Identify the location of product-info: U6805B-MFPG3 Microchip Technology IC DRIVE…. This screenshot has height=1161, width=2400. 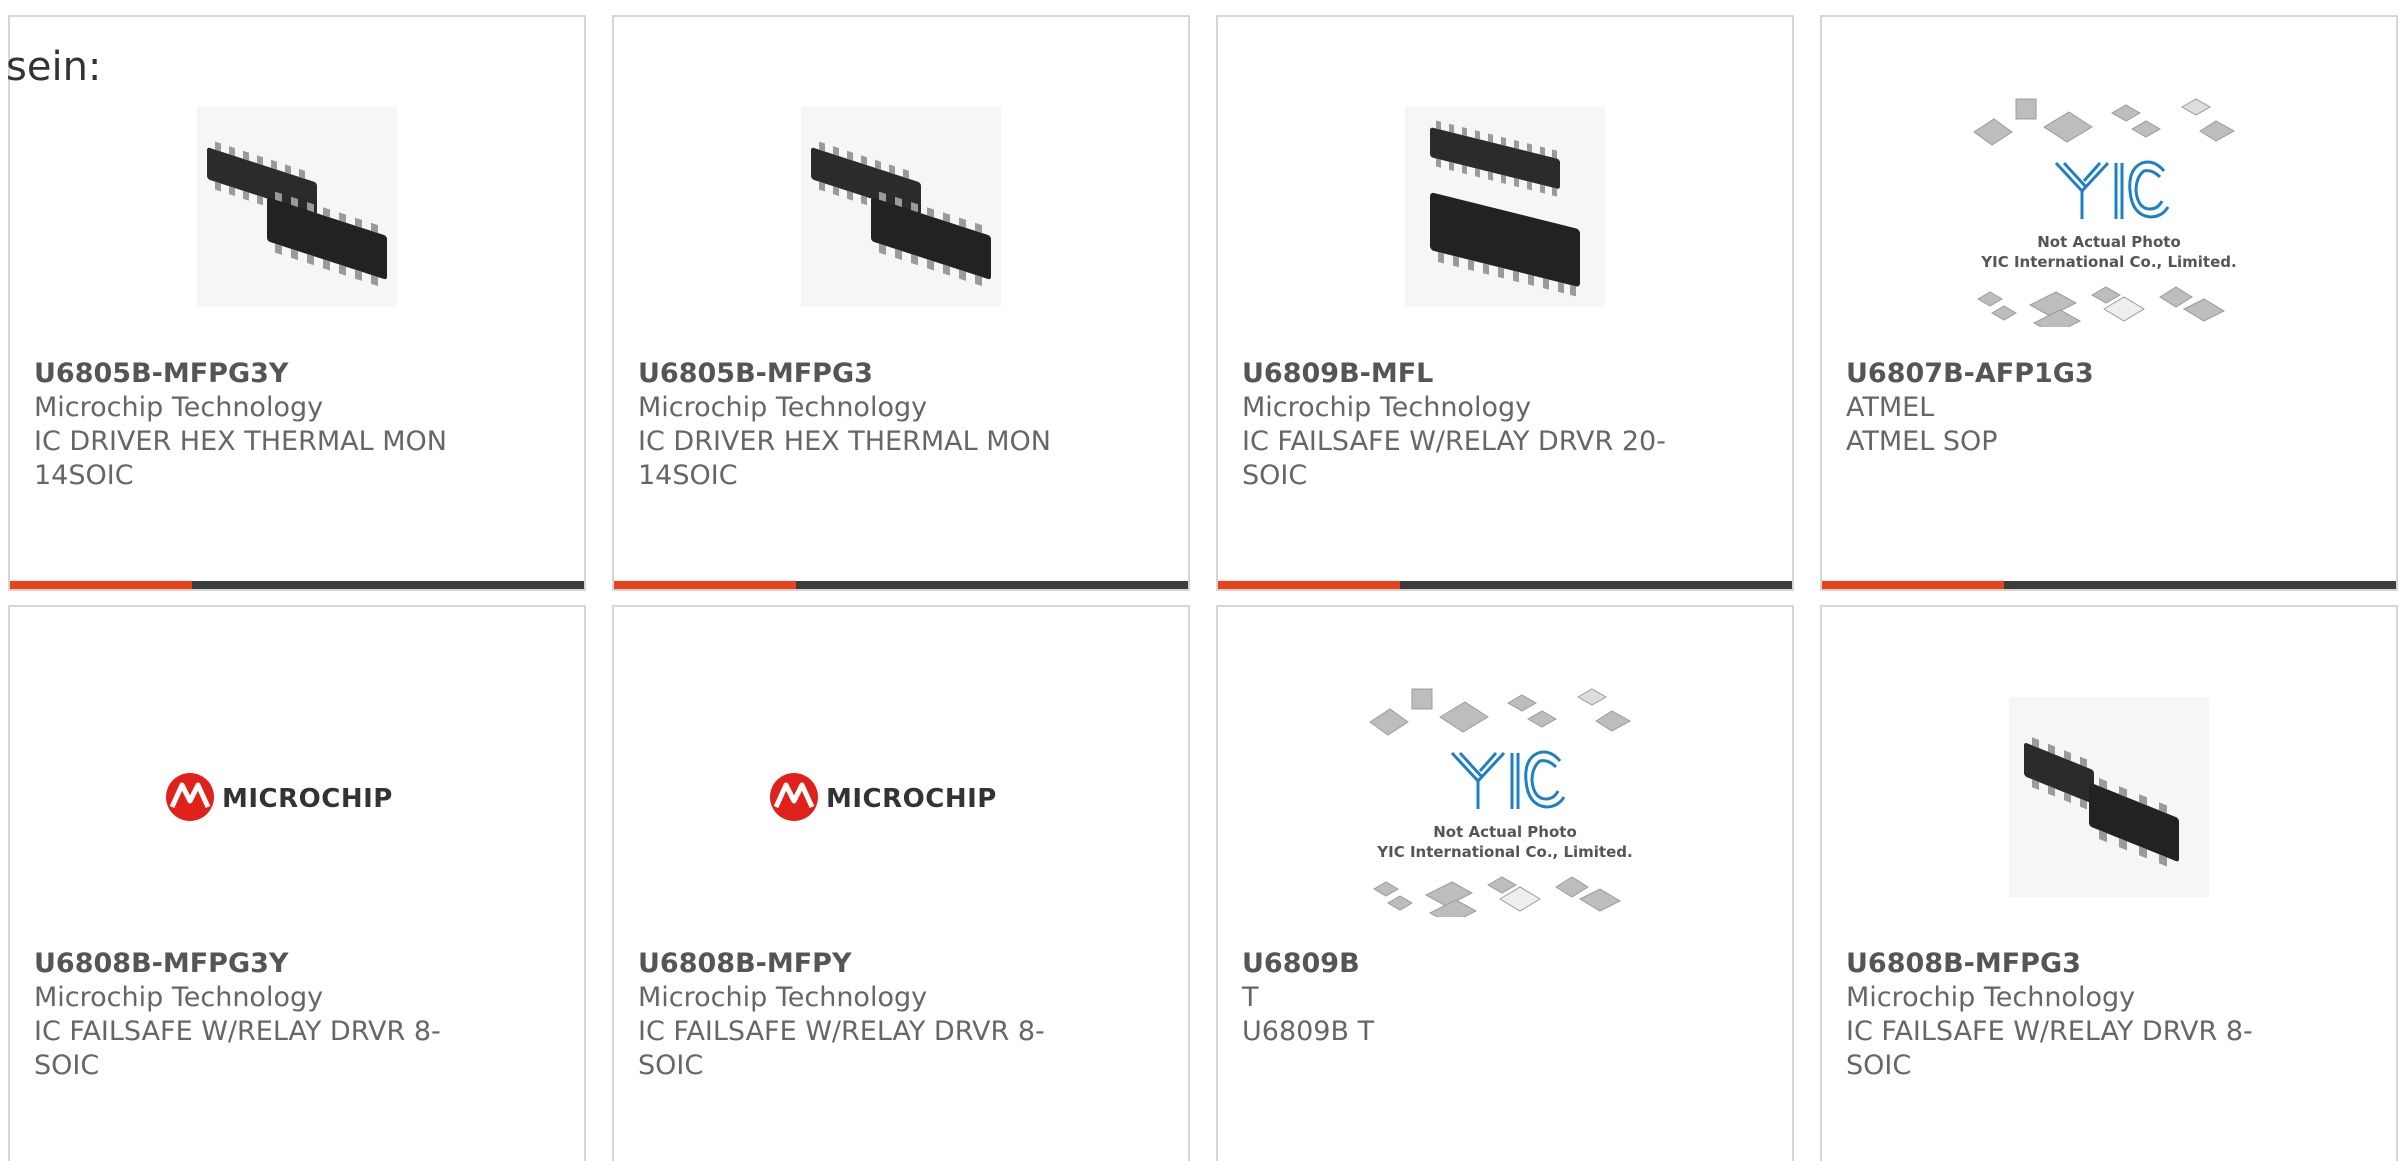
(853, 425).